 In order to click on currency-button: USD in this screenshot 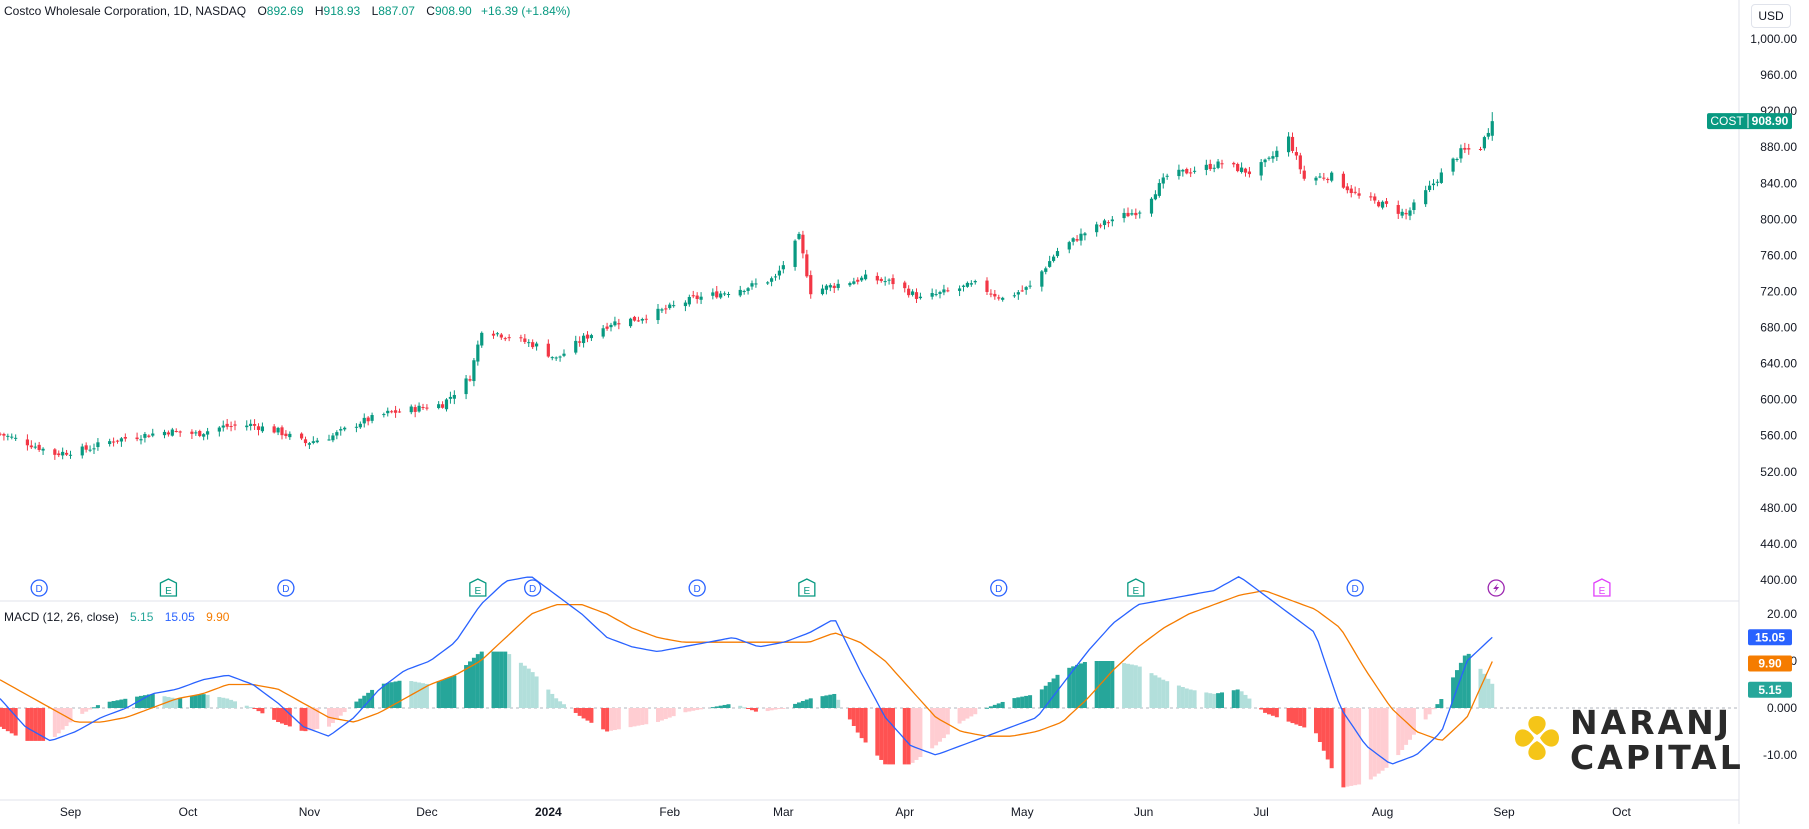, I will do `click(1771, 16)`.